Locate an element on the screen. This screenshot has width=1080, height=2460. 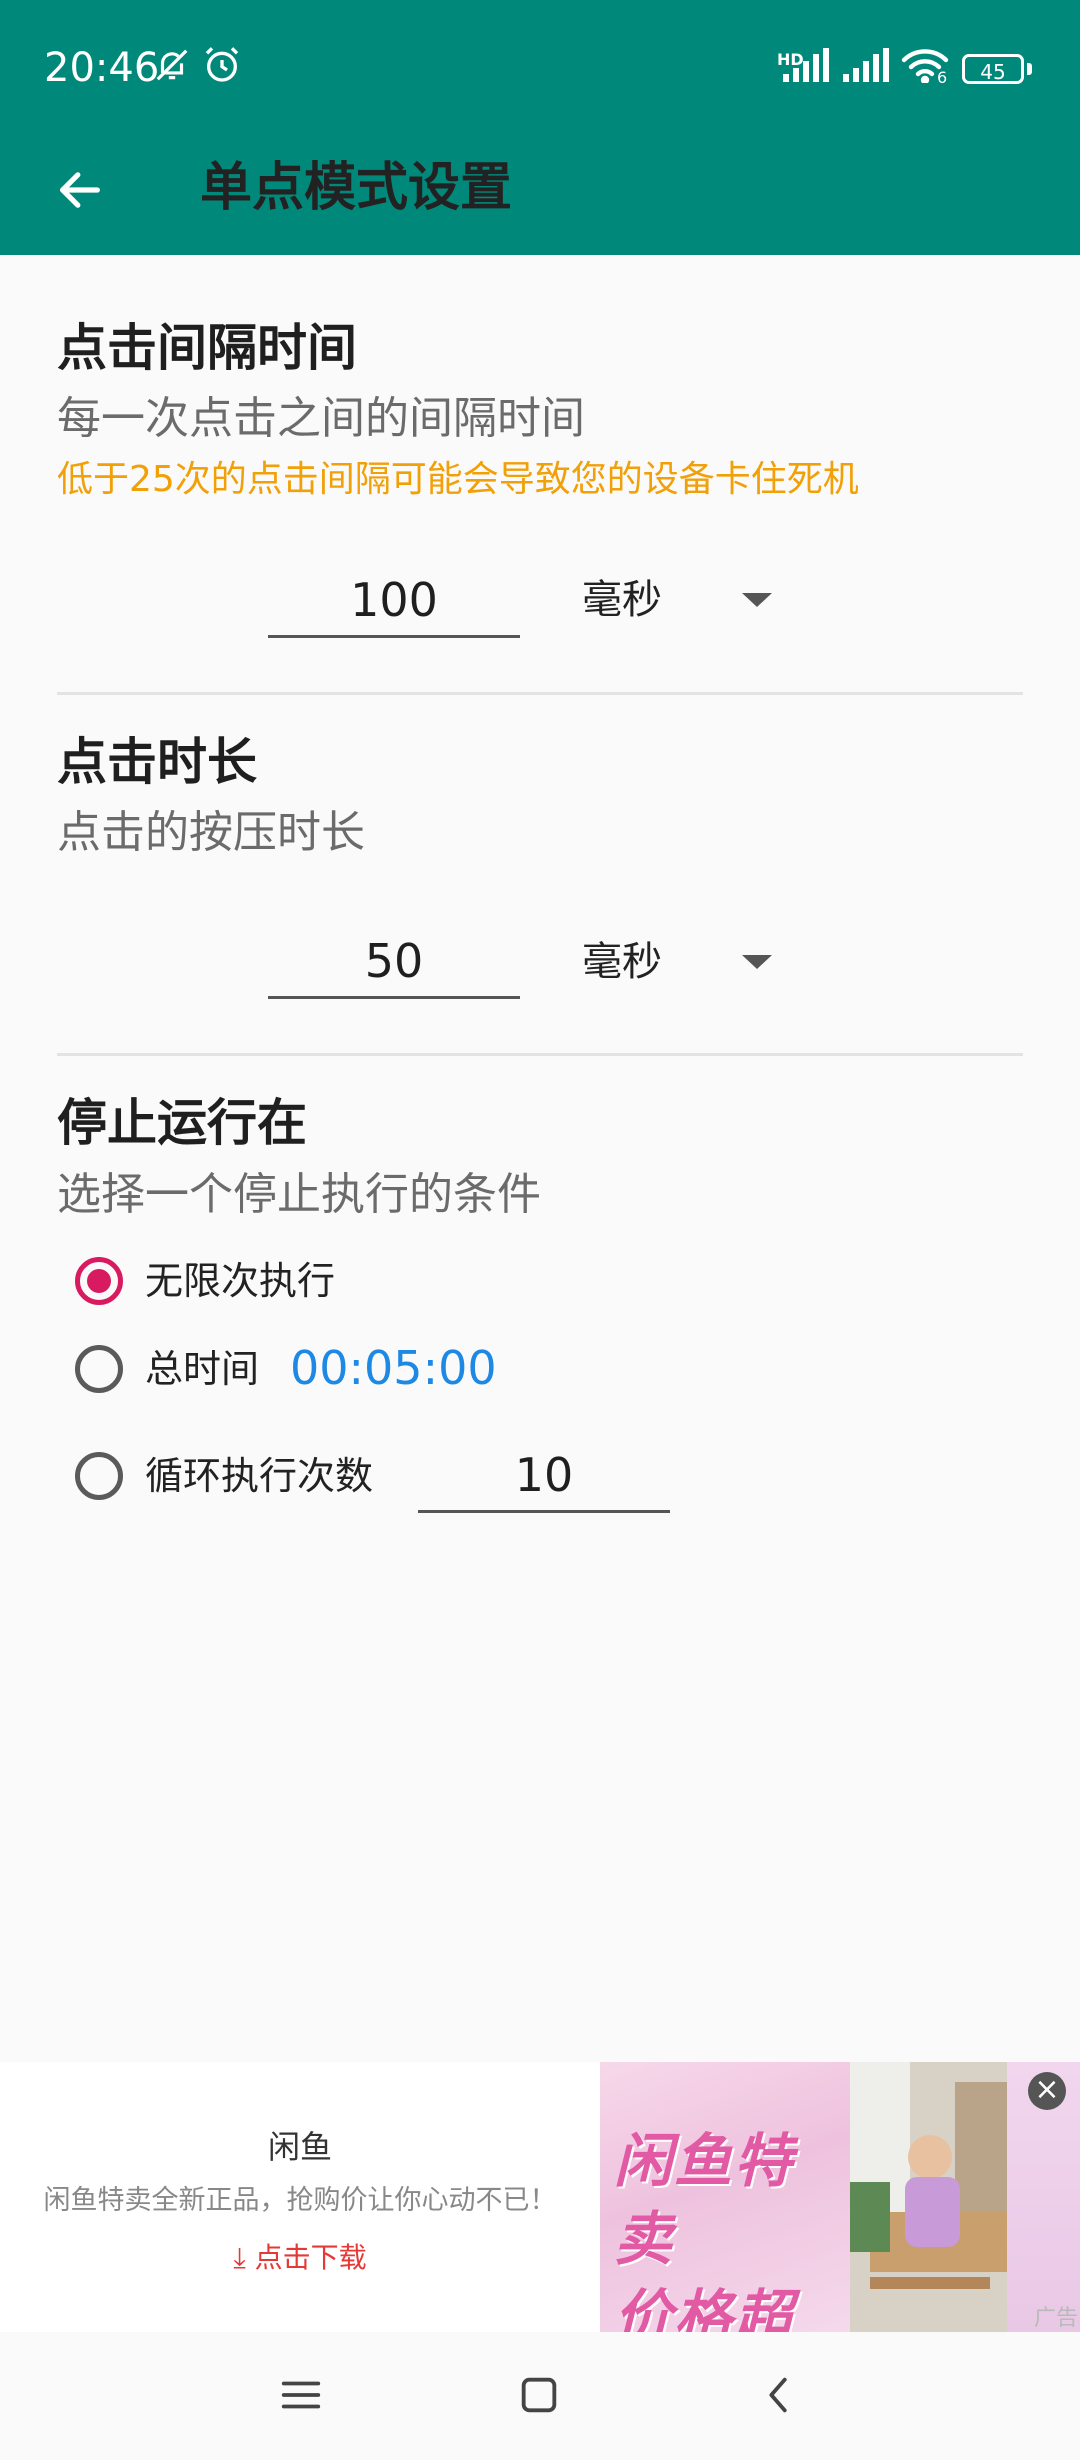
back-button is located at coordinates (80, 190).